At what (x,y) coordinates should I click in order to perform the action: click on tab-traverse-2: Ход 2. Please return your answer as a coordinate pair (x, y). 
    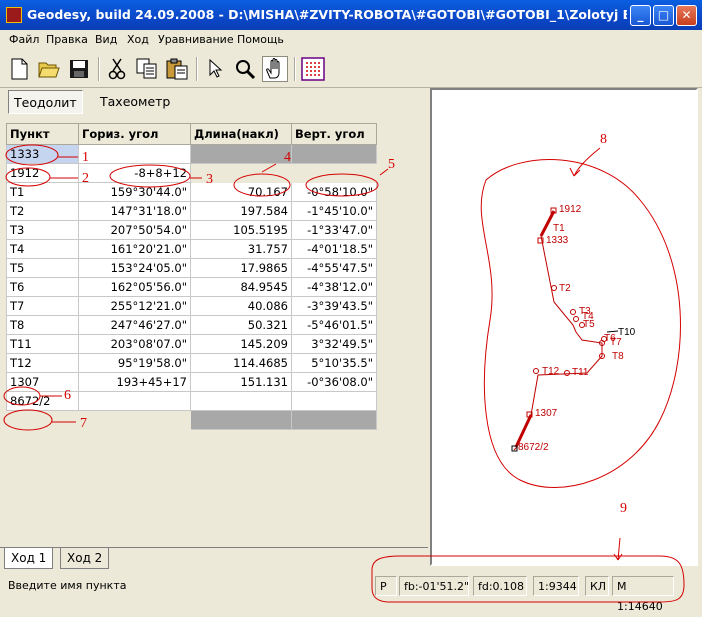
    Looking at the image, I should click on (85, 558).